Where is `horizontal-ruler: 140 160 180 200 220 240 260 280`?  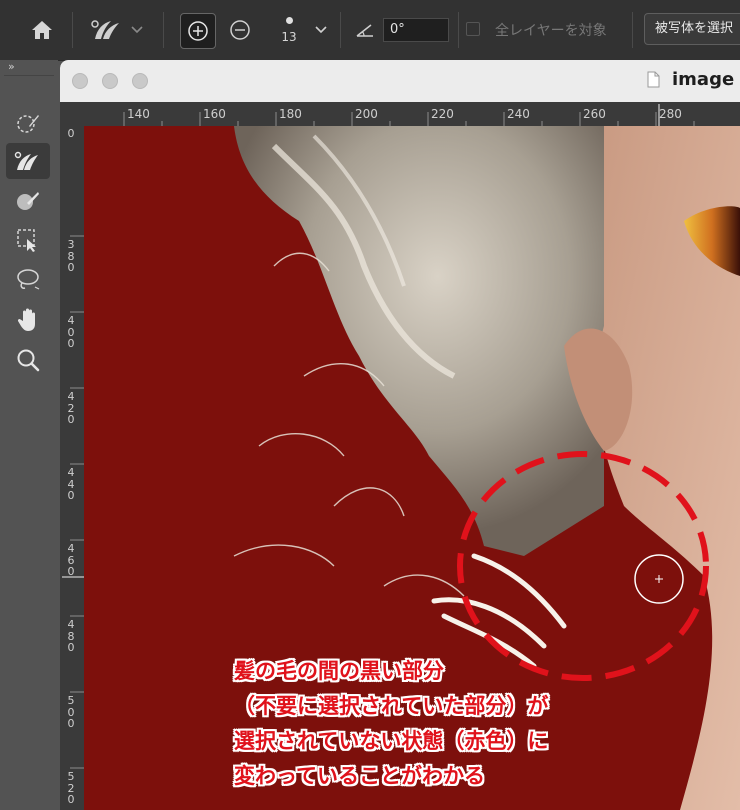 horizontal-ruler: 140 160 180 200 220 240 260 280 is located at coordinates (400, 114).